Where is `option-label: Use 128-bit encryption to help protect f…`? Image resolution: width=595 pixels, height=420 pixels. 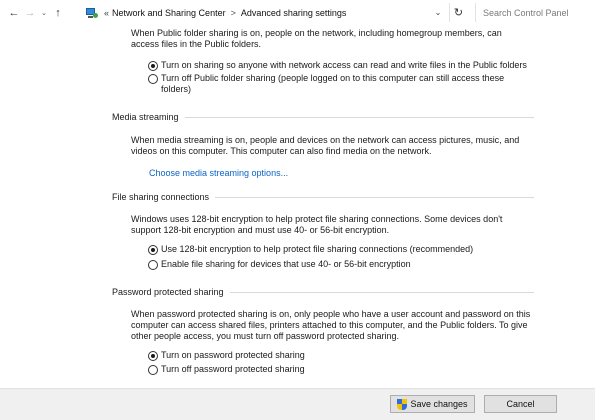 option-label: Use 128-bit encryption to help protect f… is located at coordinates (317, 249).